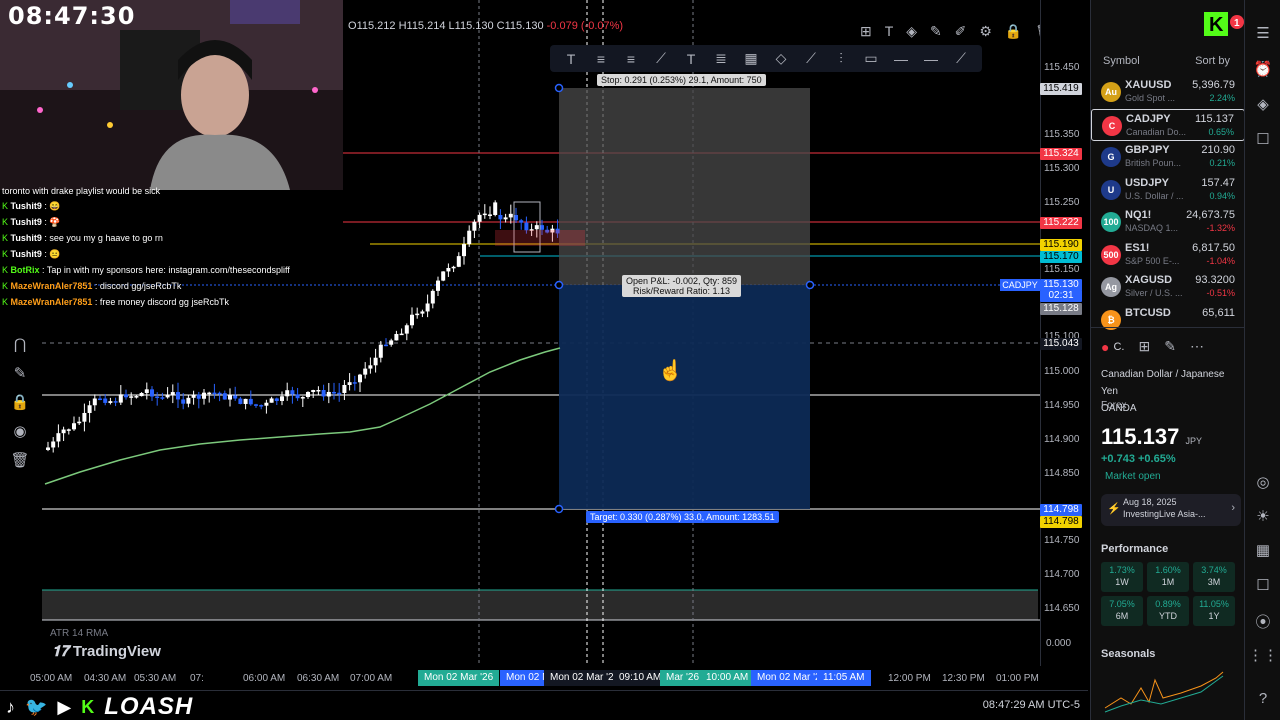  Describe the element at coordinates (1210, 215) in the screenshot. I see `symbol-last-price: 24,673.75` at that location.